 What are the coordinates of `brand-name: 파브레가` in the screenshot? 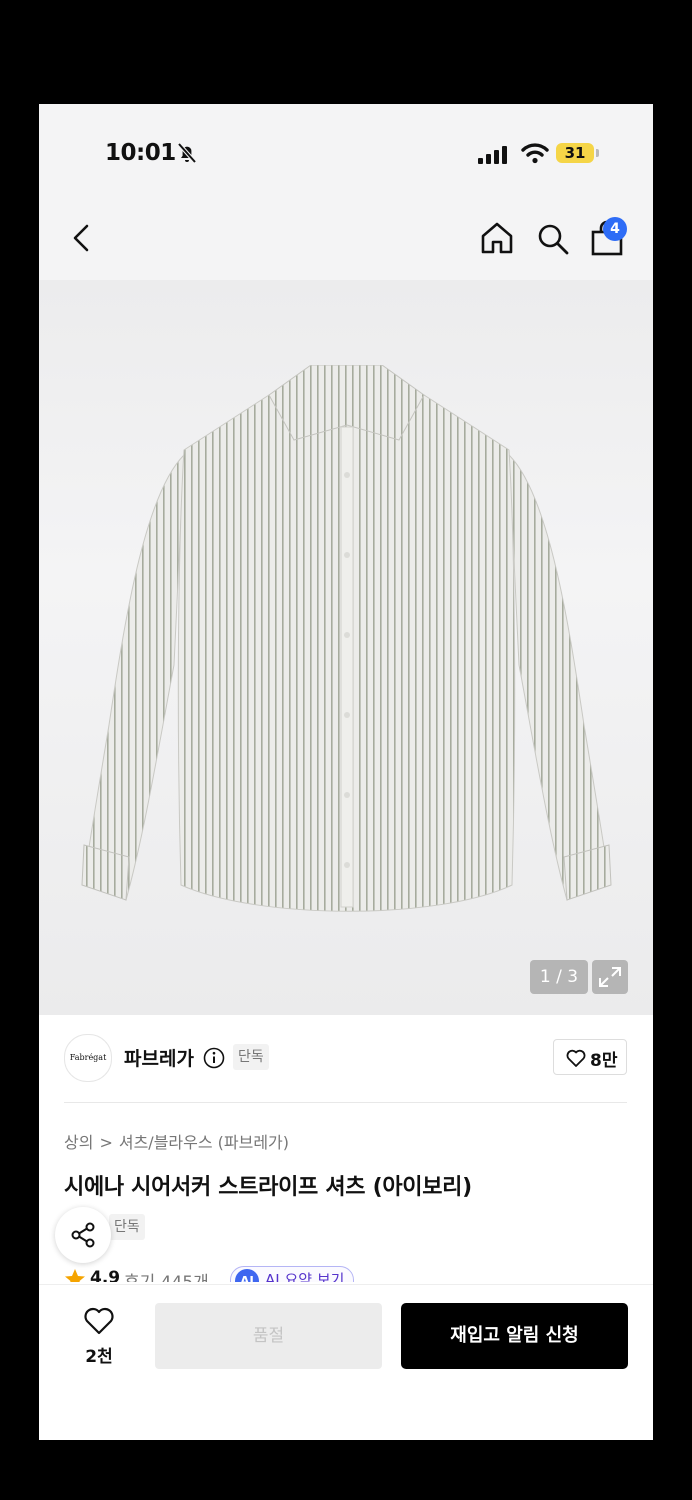 It's located at (159, 1057).